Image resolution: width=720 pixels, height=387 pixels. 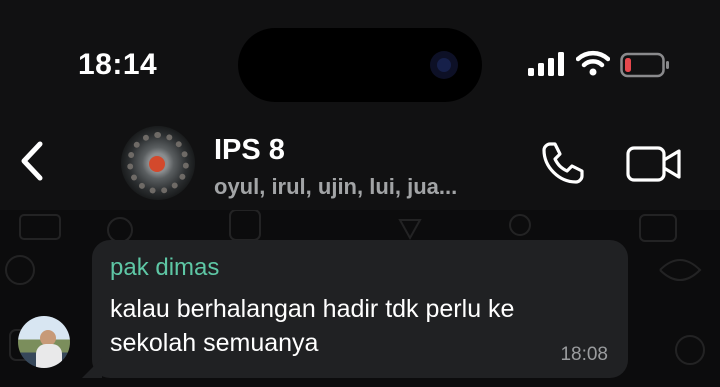 What do you see at coordinates (249, 150) in the screenshot?
I see `group-title: IPS 8` at bounding box center [249, 150].